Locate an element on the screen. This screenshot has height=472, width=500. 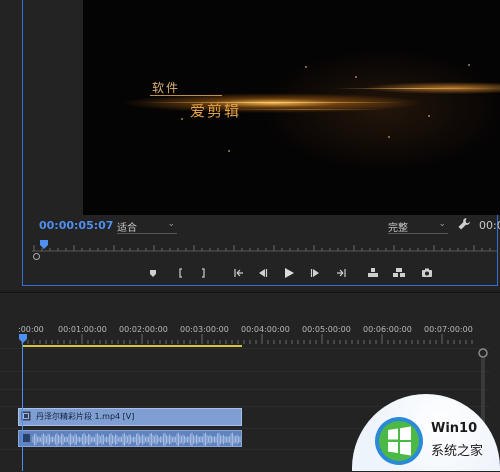
timeline-playhead is located at coordinates (23, 338).